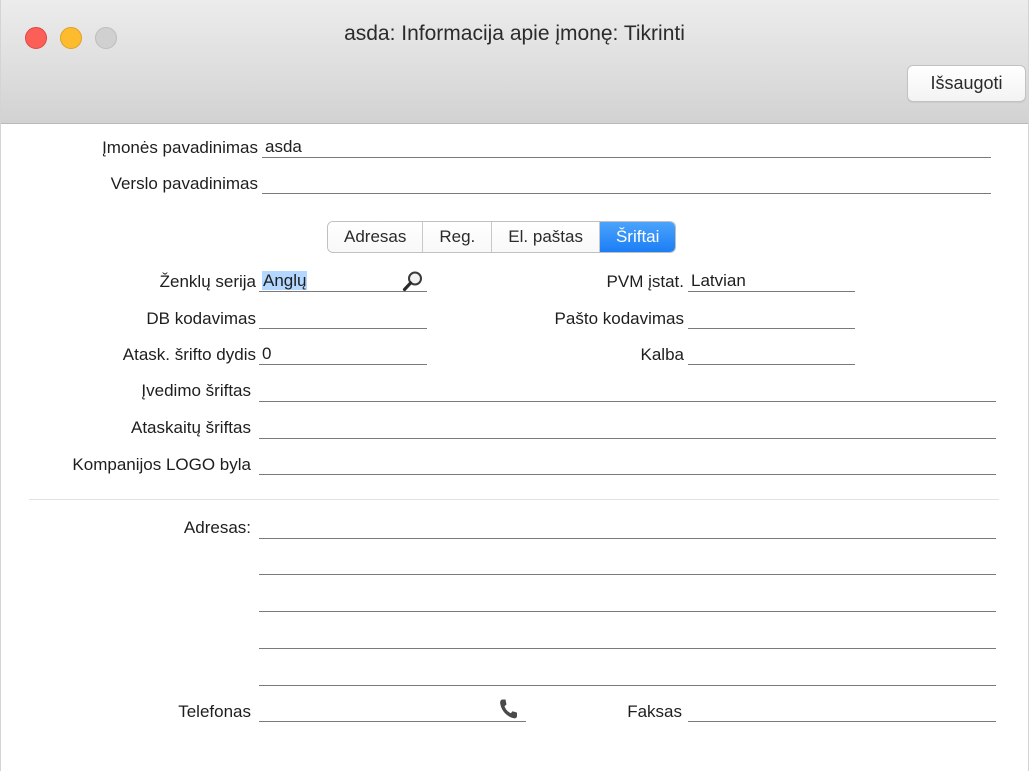 This screenshot has width=1029, height=771. I want to click on phone-icon, so click(508, 709).